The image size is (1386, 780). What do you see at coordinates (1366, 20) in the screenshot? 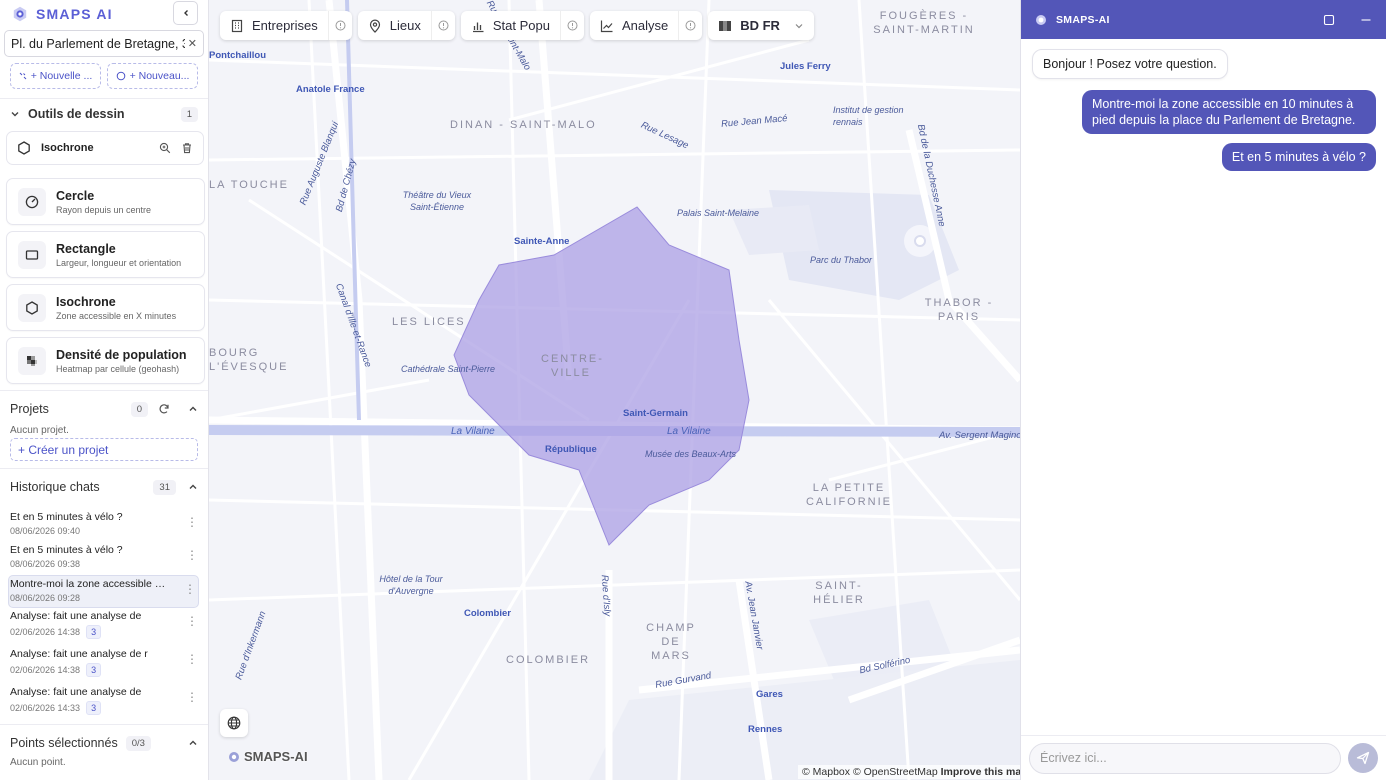
I see `minimize-icon` at bounding box center [1366, 20].